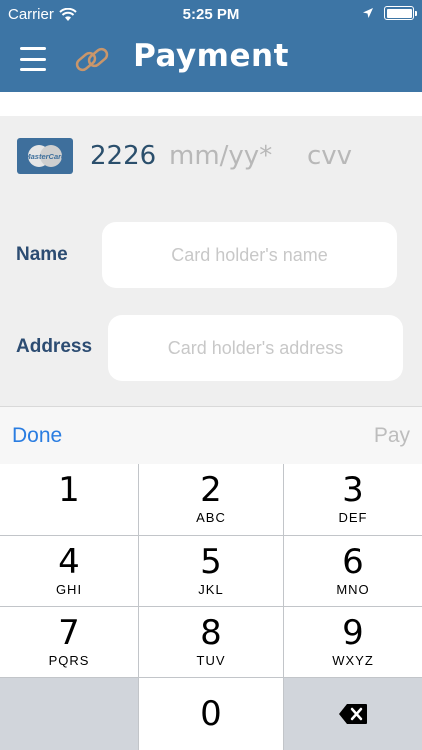 This screenshot has width=422, height=750. I want to click on status-right, so click(389, 13).